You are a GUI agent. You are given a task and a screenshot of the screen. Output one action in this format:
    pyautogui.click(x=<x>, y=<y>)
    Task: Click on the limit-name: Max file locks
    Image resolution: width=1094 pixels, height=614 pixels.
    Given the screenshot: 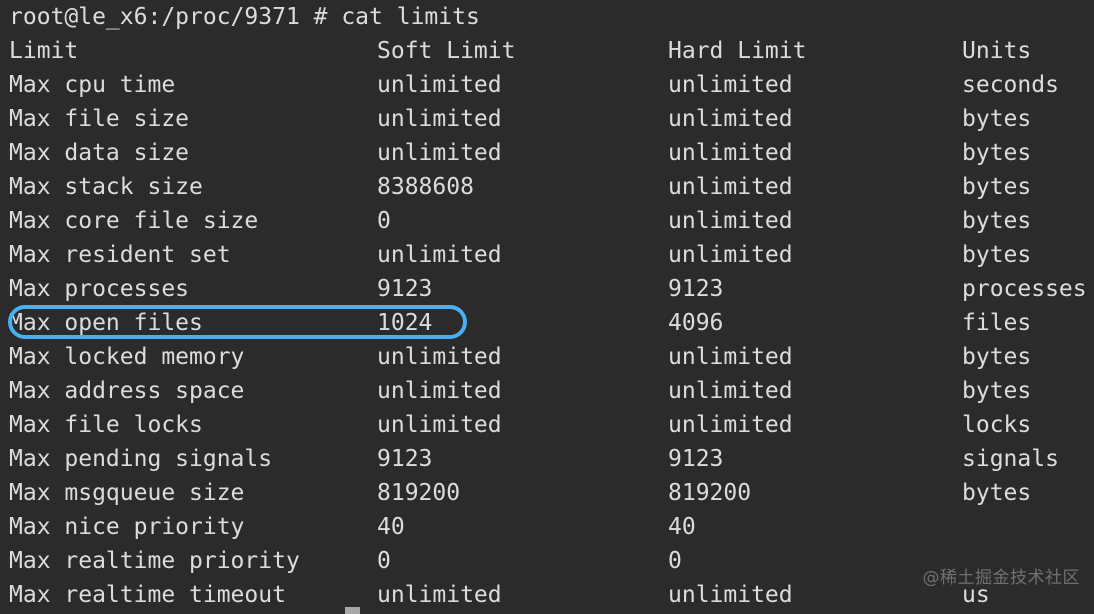 What is the action you would take?
    pyautogui.click(x=106, y=425)
    